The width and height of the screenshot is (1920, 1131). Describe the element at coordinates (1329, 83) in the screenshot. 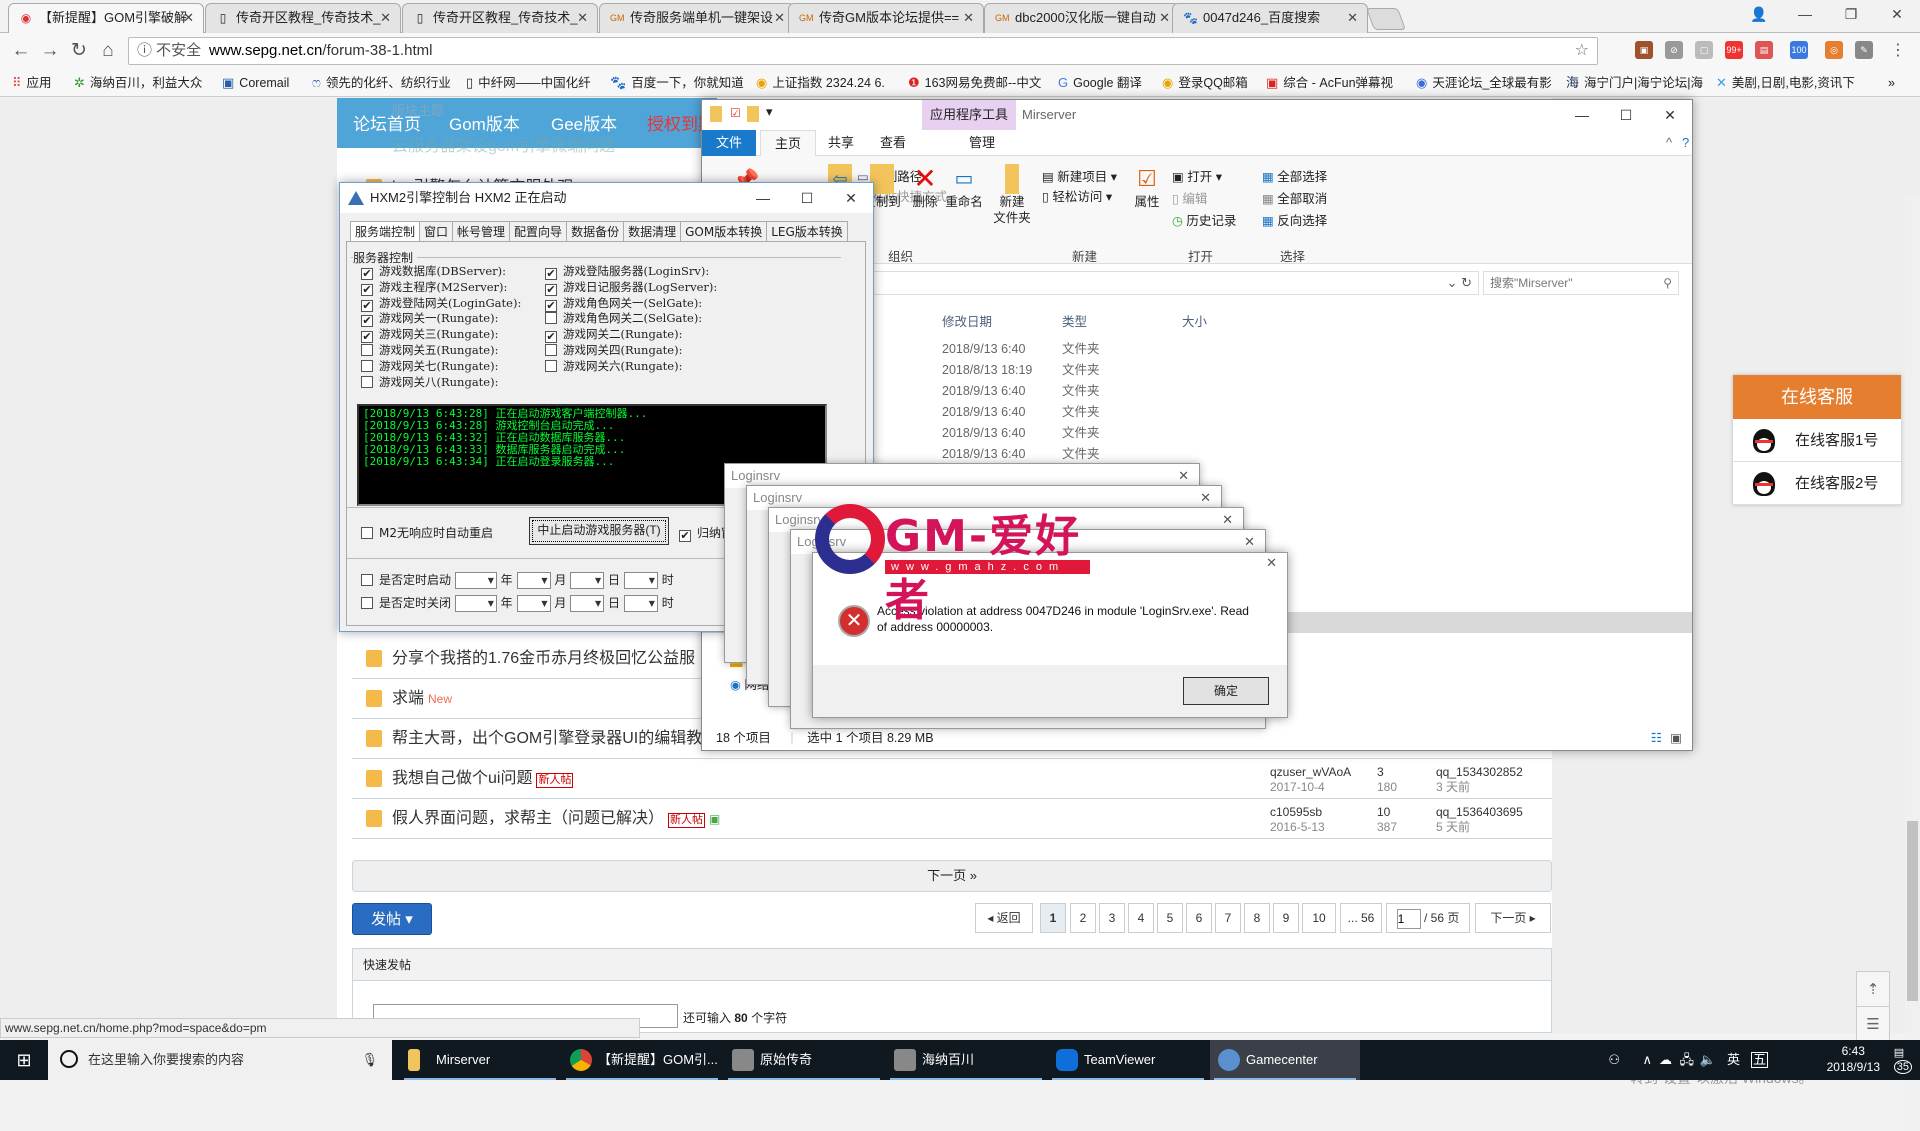

I see `bookmark-item: ▣ 综合 - AcFun弹幕视` at that location.